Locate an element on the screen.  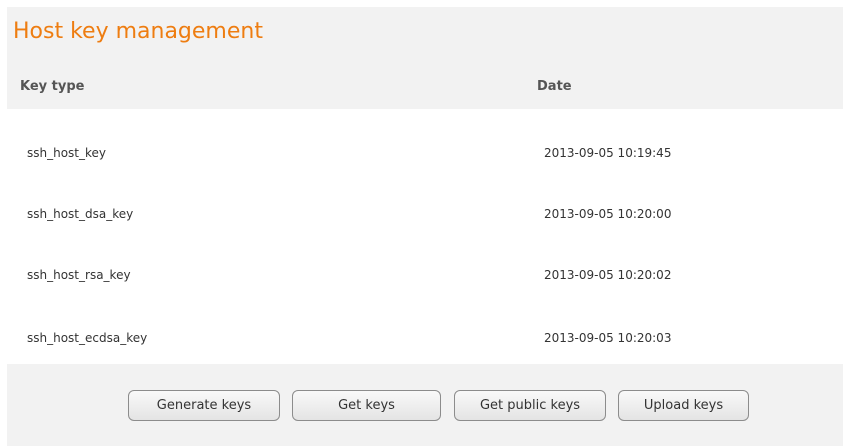
key-type-cell: ssh_host_dsa_key is located at coordinates (80, 214).